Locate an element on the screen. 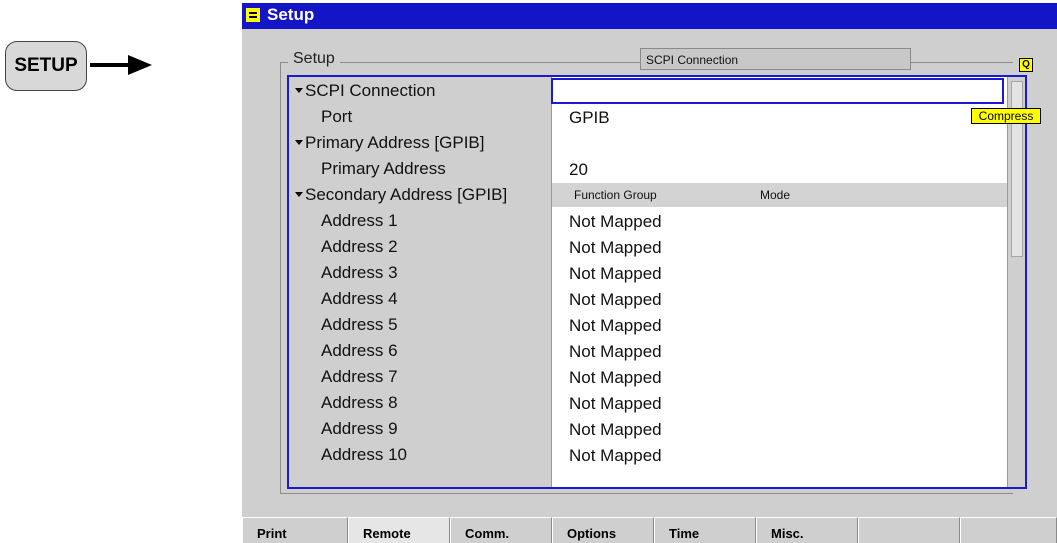 Image resolution: width=1057 pixels, height=543 pixels. selection-field: SCPI Connection is located at coordinates (775, 59).